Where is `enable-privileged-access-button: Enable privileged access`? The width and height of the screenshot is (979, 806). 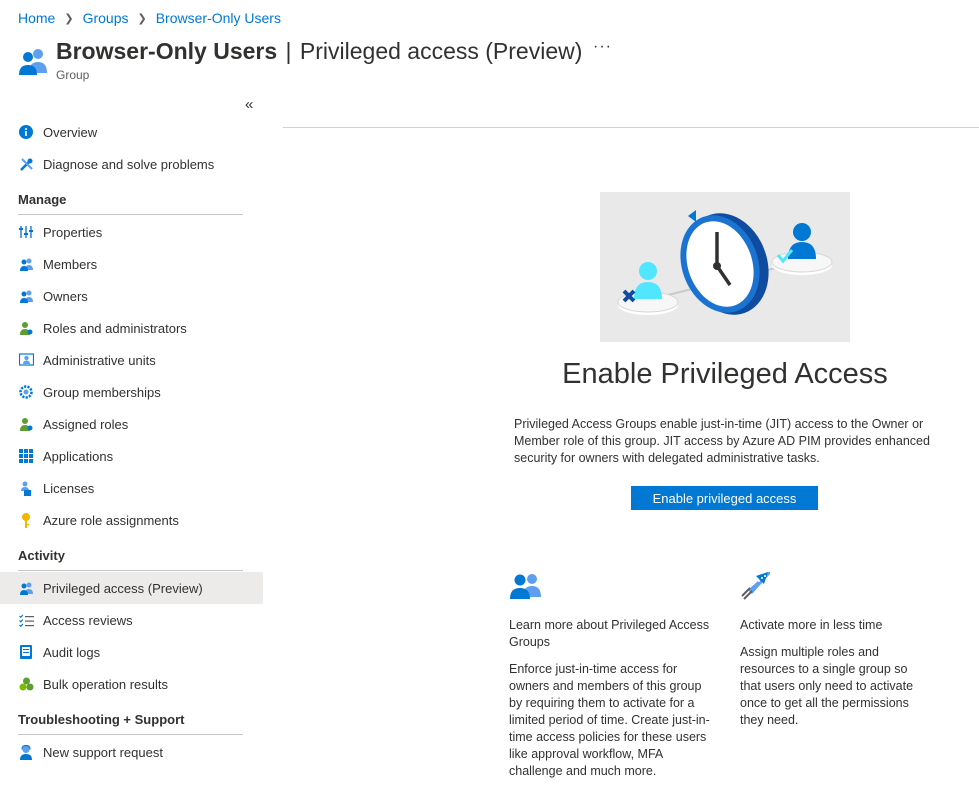
enable-privileged-access-button: Enable privileged access is located at coordinates (724, 498).